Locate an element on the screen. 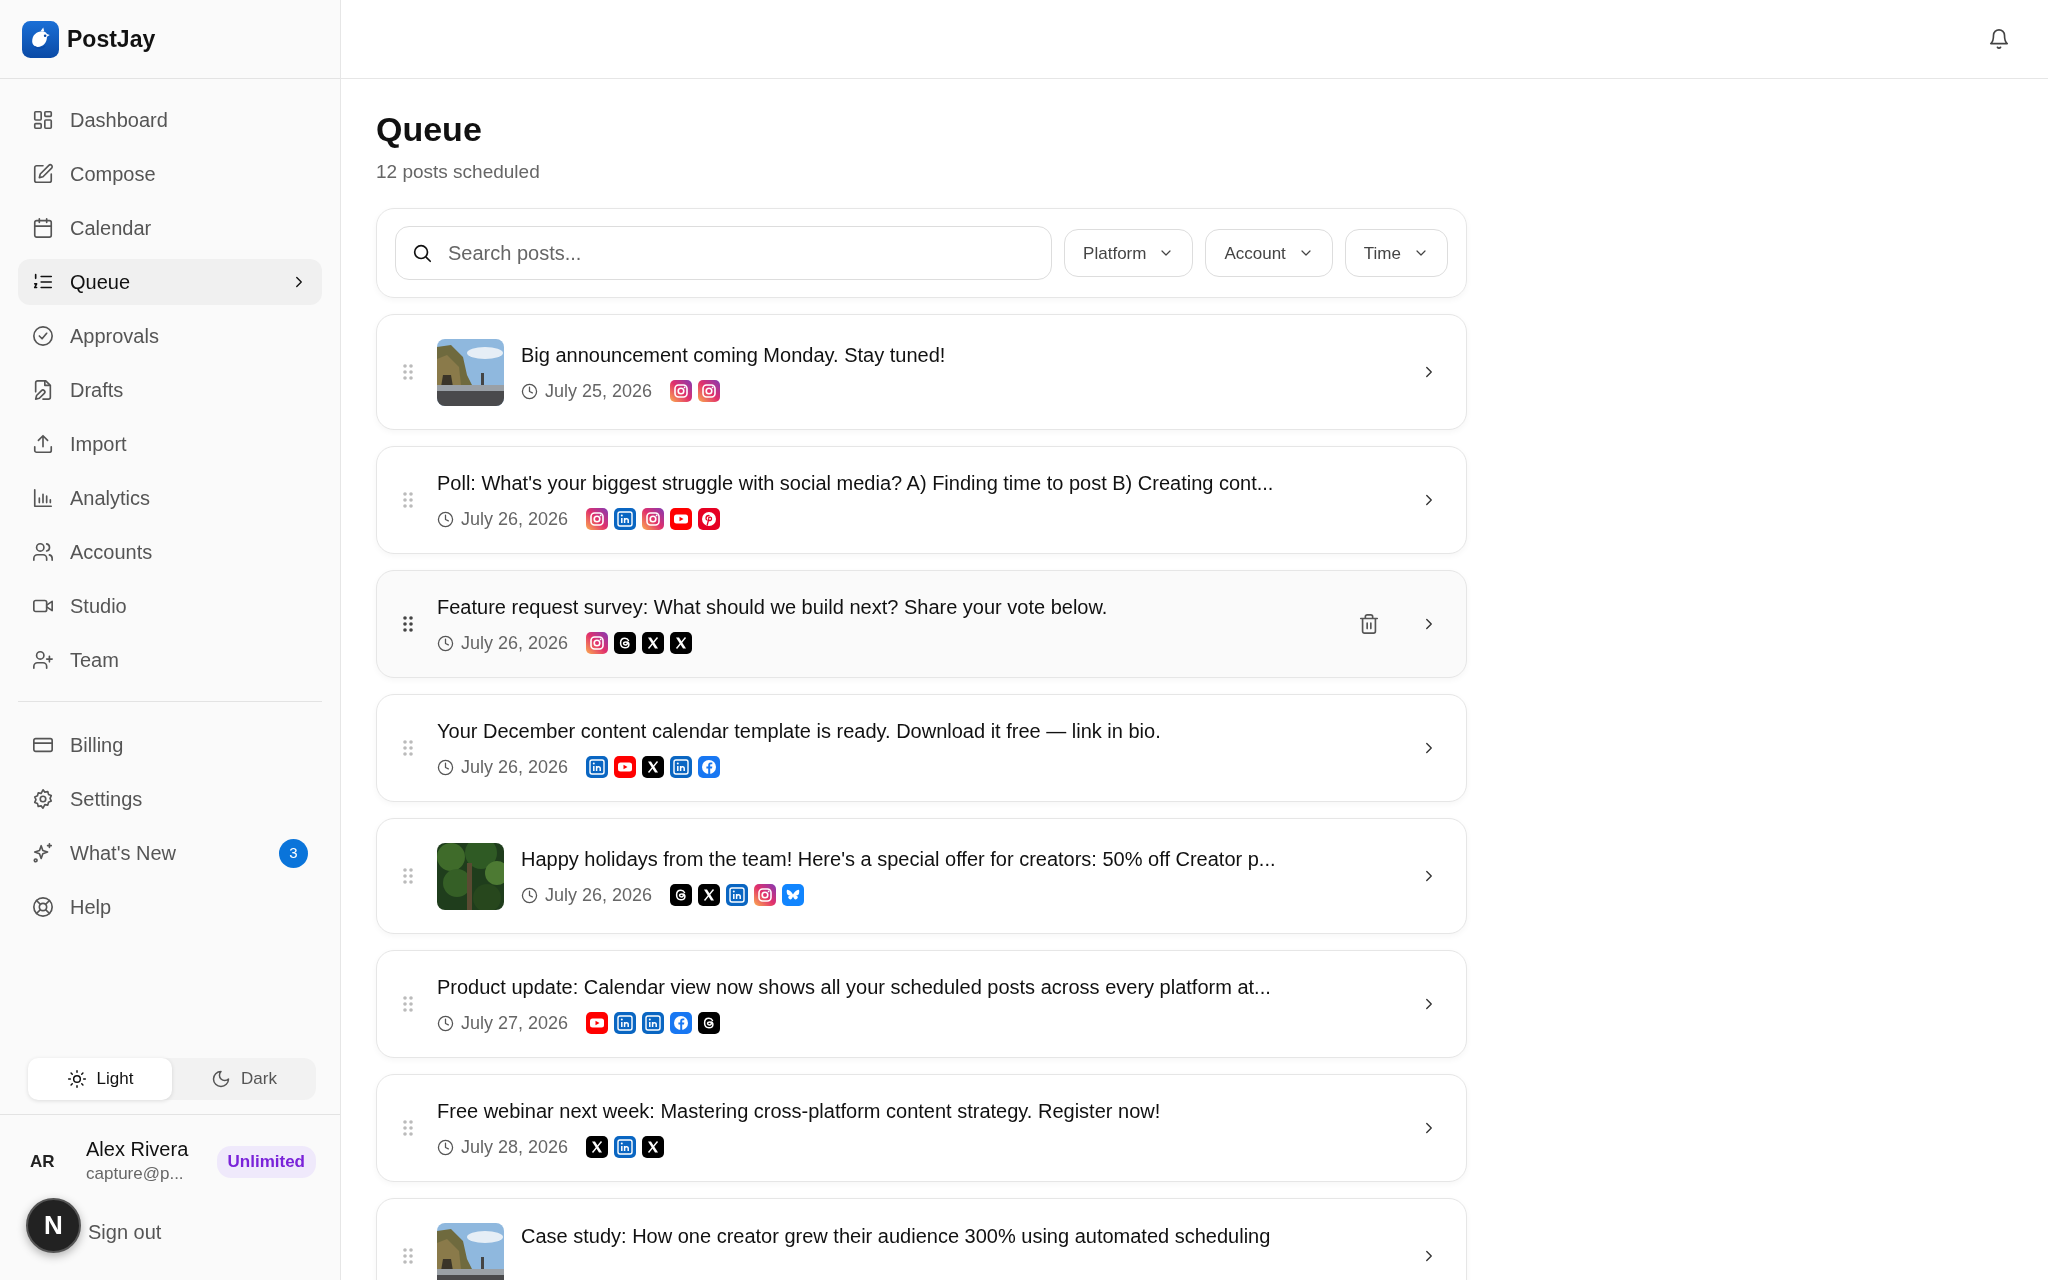 Image resolution: width=2048 pixels, height=1280 pixels. post-card: Your December content calendar template is ready. Download it free — link in bio. July 26, 2026 is located at coordinates (921, 748).